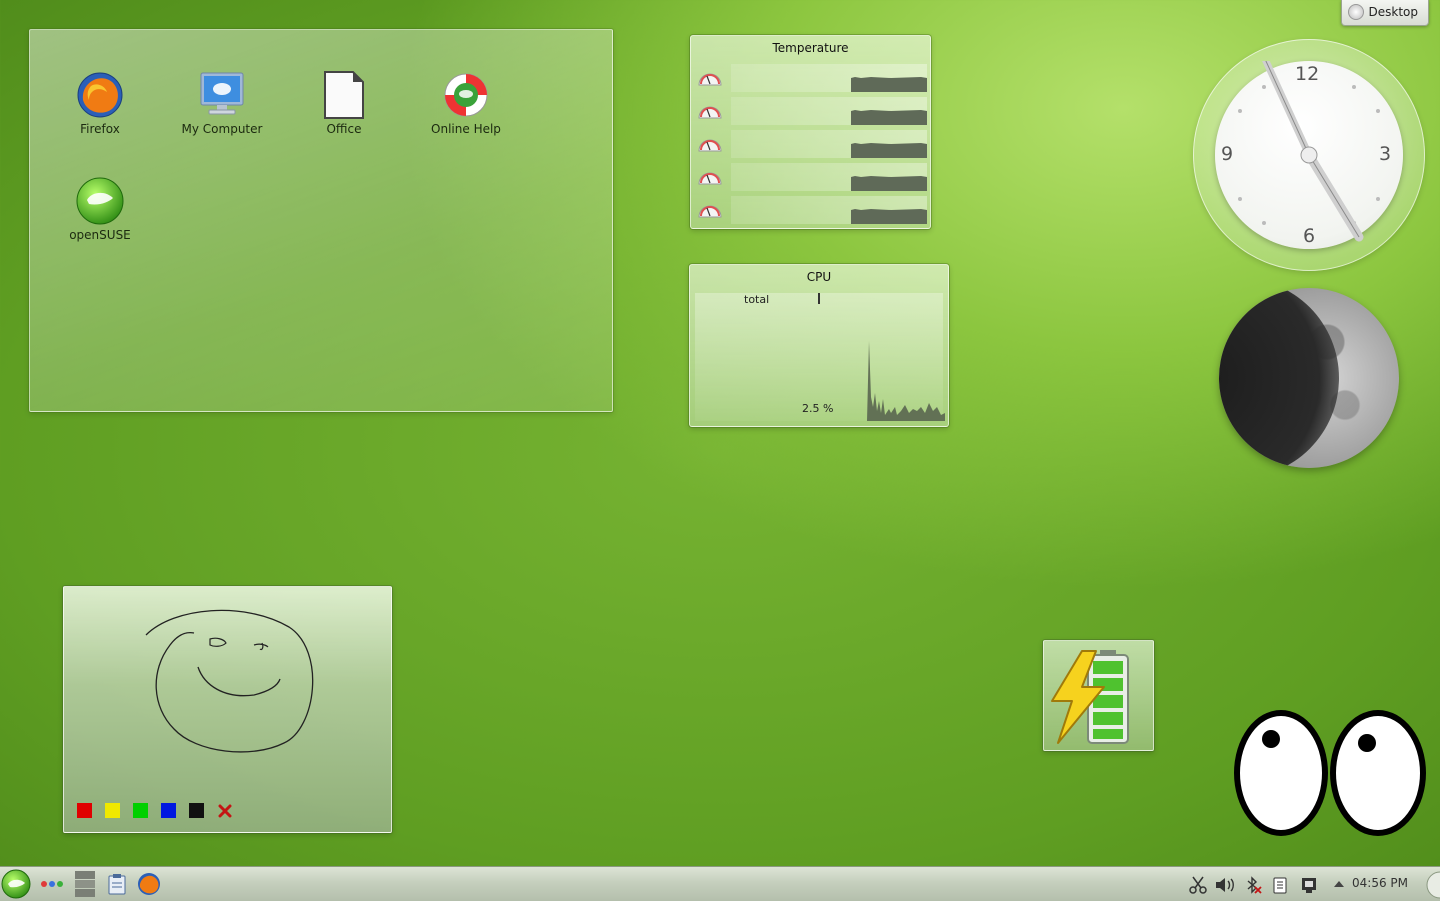 The width and height of the screenshot is (1440, 901). What do you see at coordinates (140, 810) in the screenshot?
I see `swatch-green` at bounding box center [140, 810].